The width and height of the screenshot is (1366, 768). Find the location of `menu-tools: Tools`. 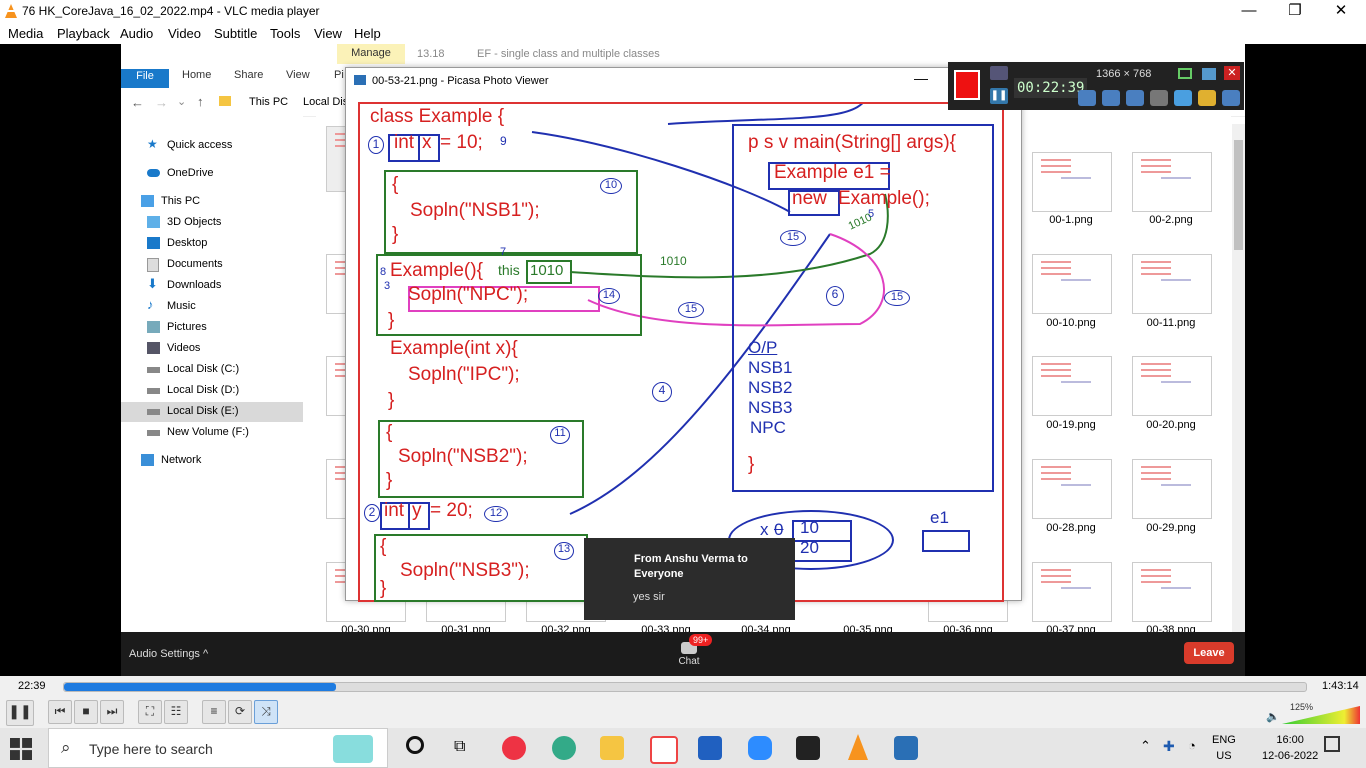

menu-tools: Tools is located at coordinates (285, 33).